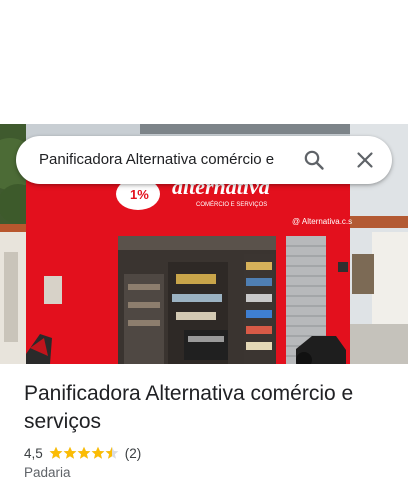  I want to click on search-icon, so click(314, 160).